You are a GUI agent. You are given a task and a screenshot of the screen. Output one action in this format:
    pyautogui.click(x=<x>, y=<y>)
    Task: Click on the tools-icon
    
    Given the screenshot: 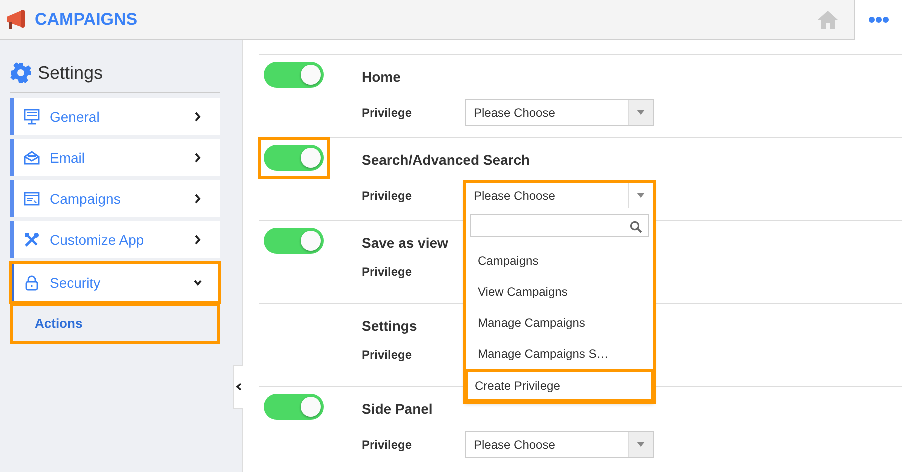 What is the action you would take?
    pyautogui.click(x=32, y=240)
    